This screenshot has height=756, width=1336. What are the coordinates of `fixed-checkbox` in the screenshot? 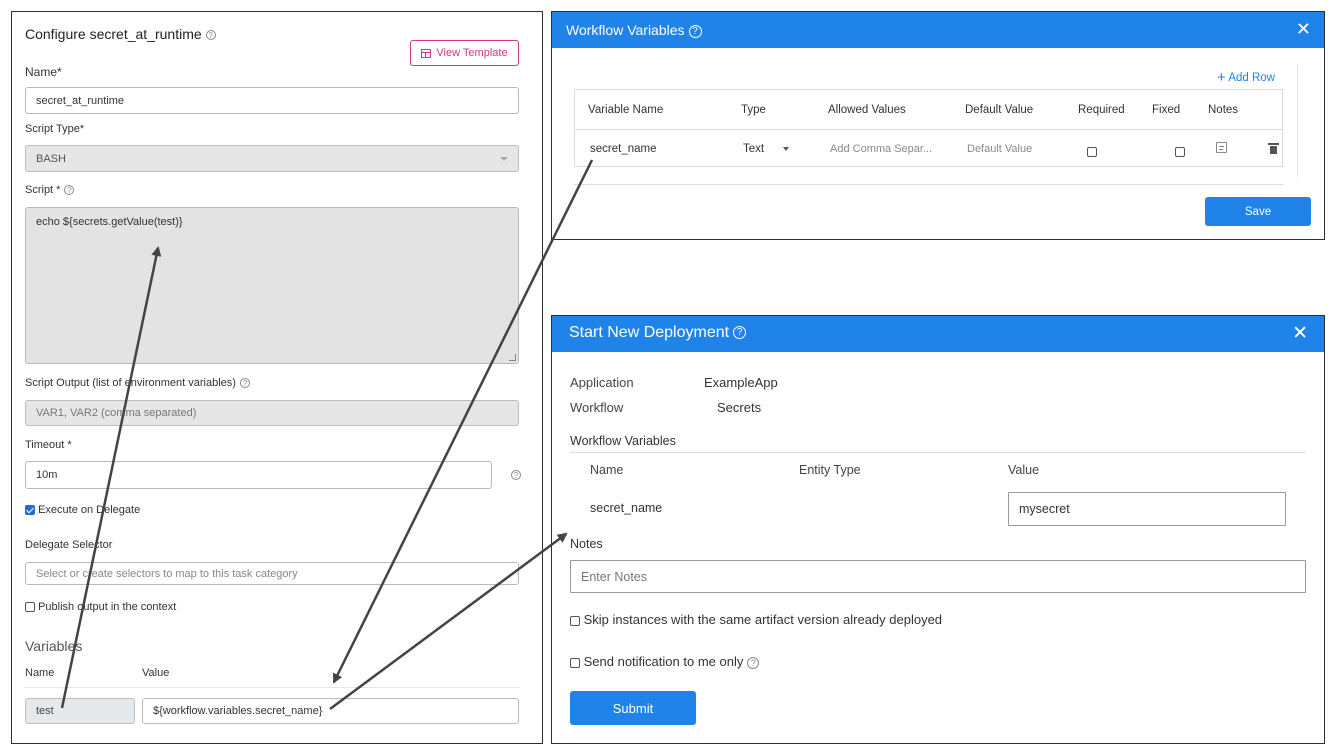 It's located at (1180, 151).